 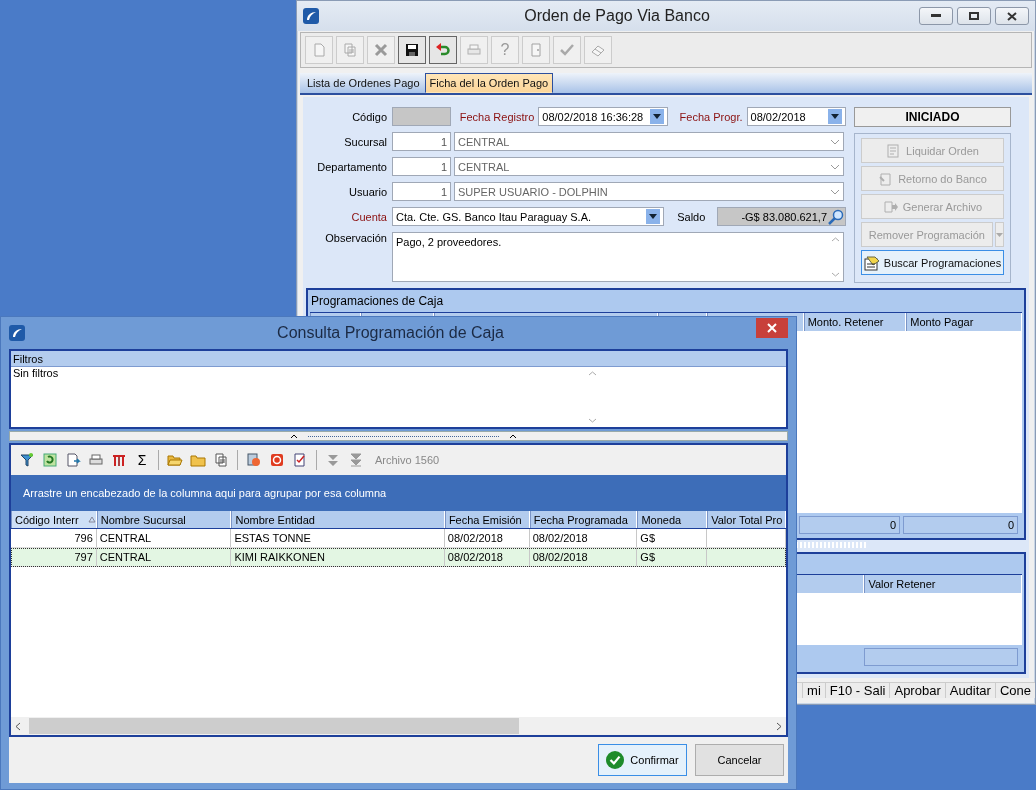 What do you see at coordinates (536, 50) in the screenshot?
I see `door-icon` at bounding box center [536, 50].